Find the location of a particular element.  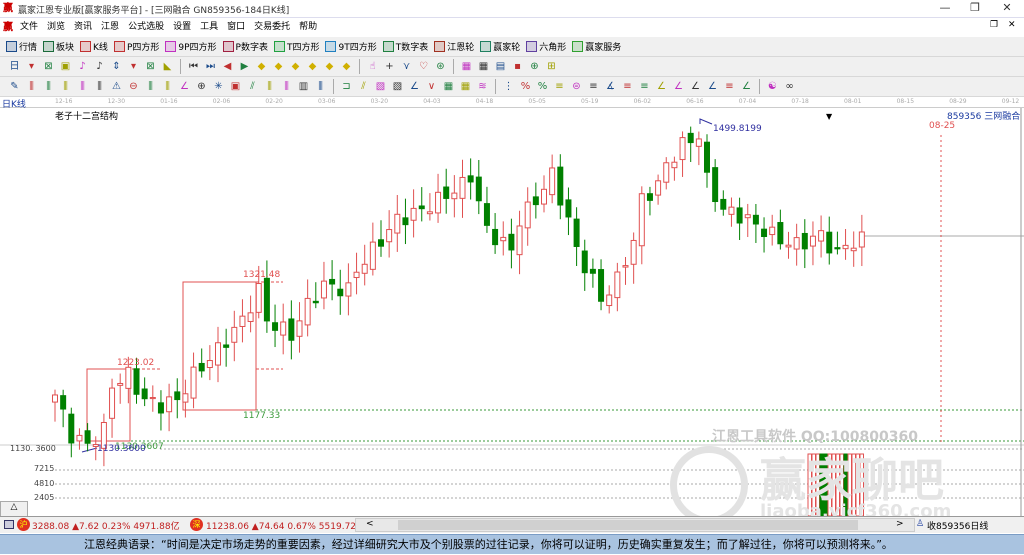

tool-icon: ⏭ is located at coordinates (211, 67).